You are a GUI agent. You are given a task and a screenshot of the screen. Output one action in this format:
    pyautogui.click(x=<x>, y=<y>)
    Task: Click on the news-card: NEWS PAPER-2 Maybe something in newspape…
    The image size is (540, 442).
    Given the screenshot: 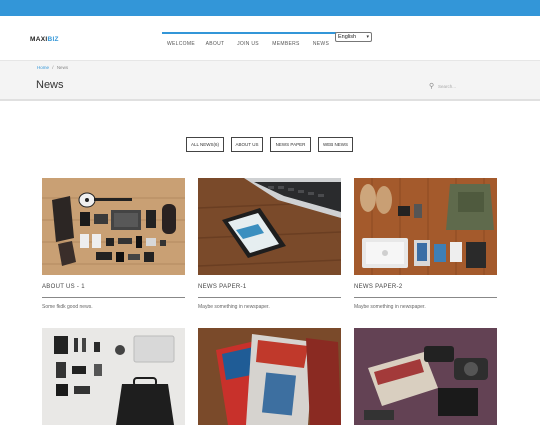 What is the action you would take?
    pyautogui.click(x=425, y=244)
    